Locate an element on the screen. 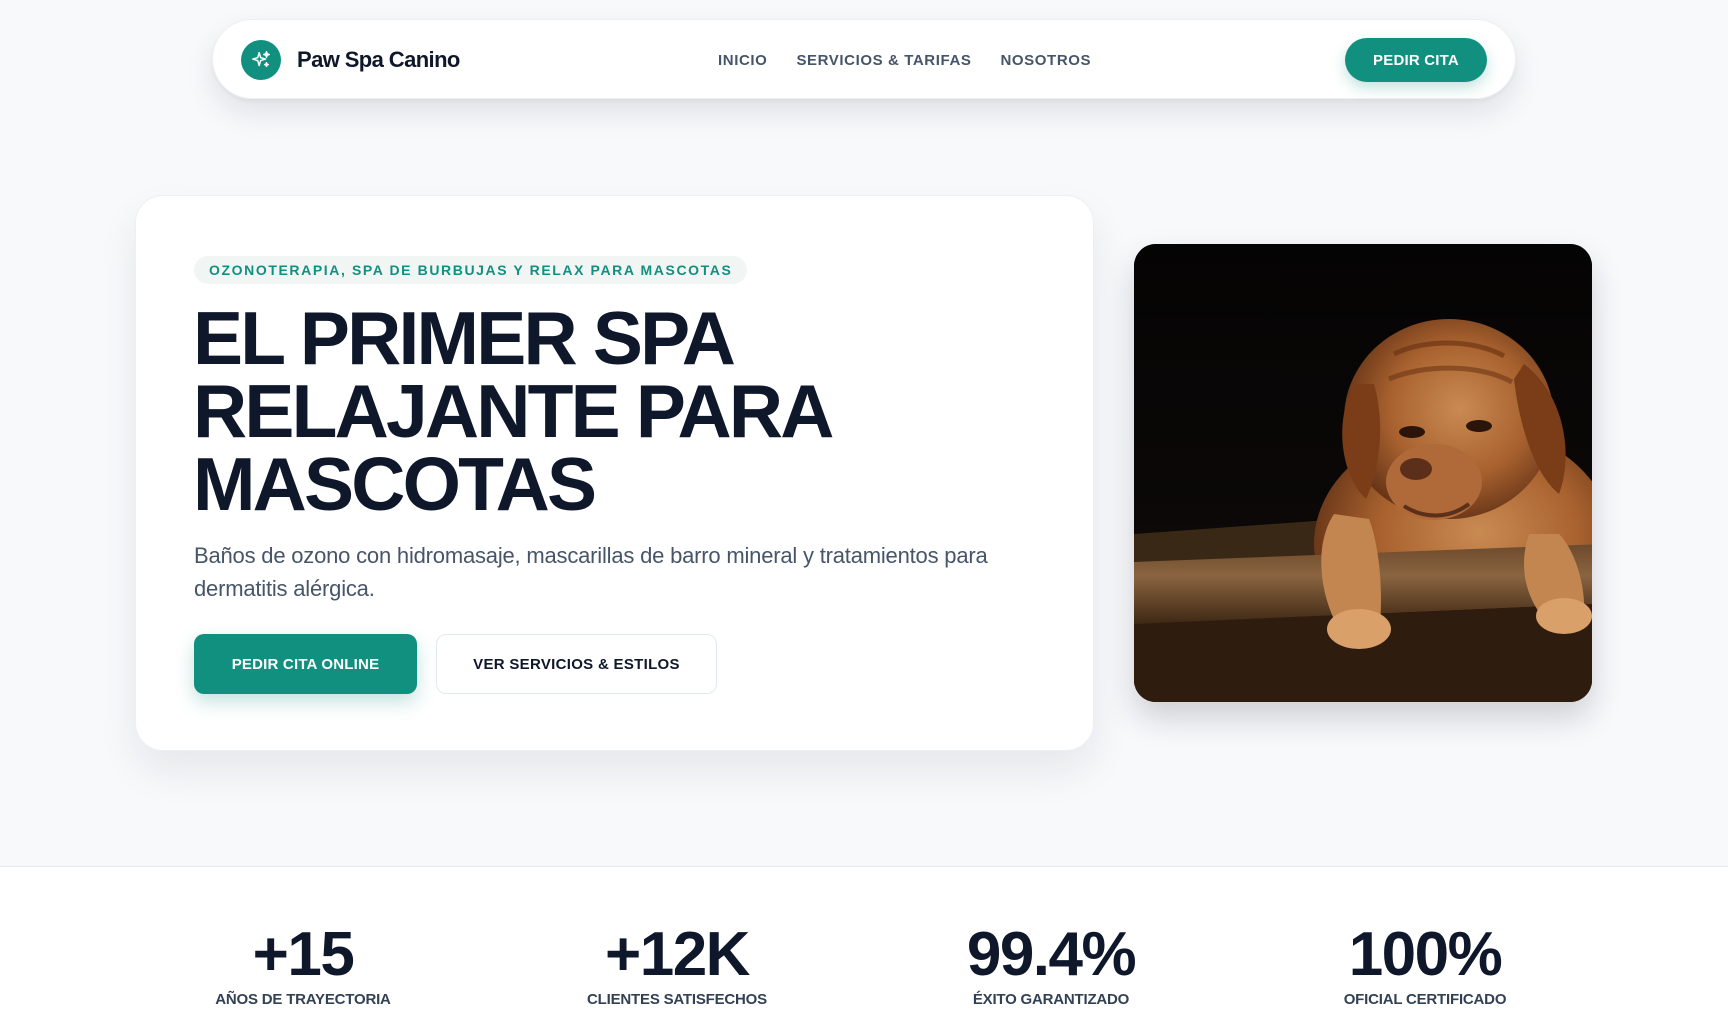 The height and width of the screenshot is (1020, 1728). sparkles-icon is located at coordinates (261, 60).